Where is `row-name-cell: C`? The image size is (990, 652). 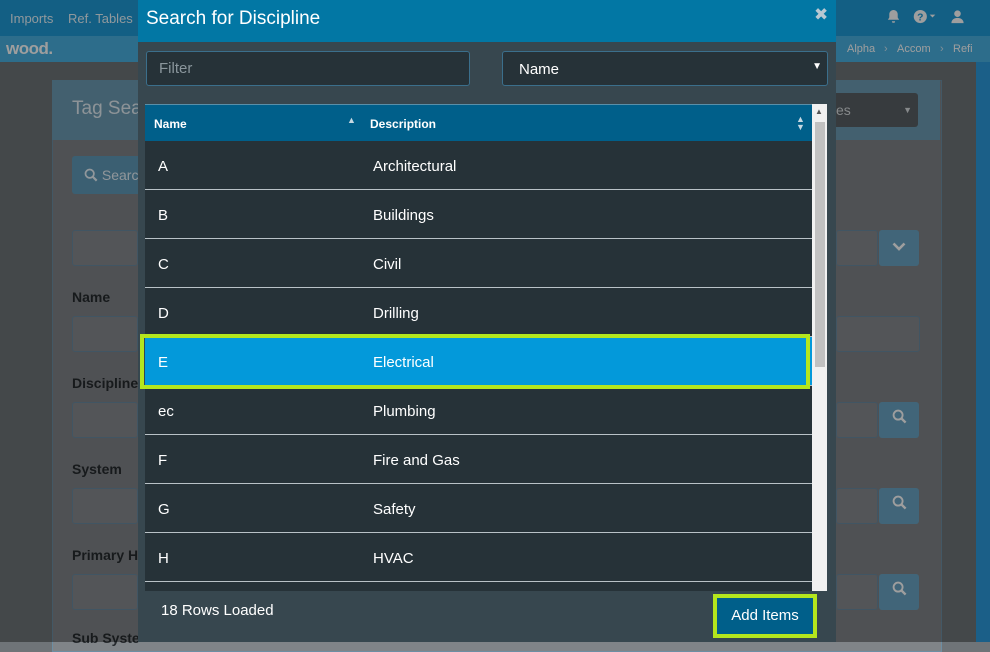
row-name-cell: C is located at coordinates (163, 264).